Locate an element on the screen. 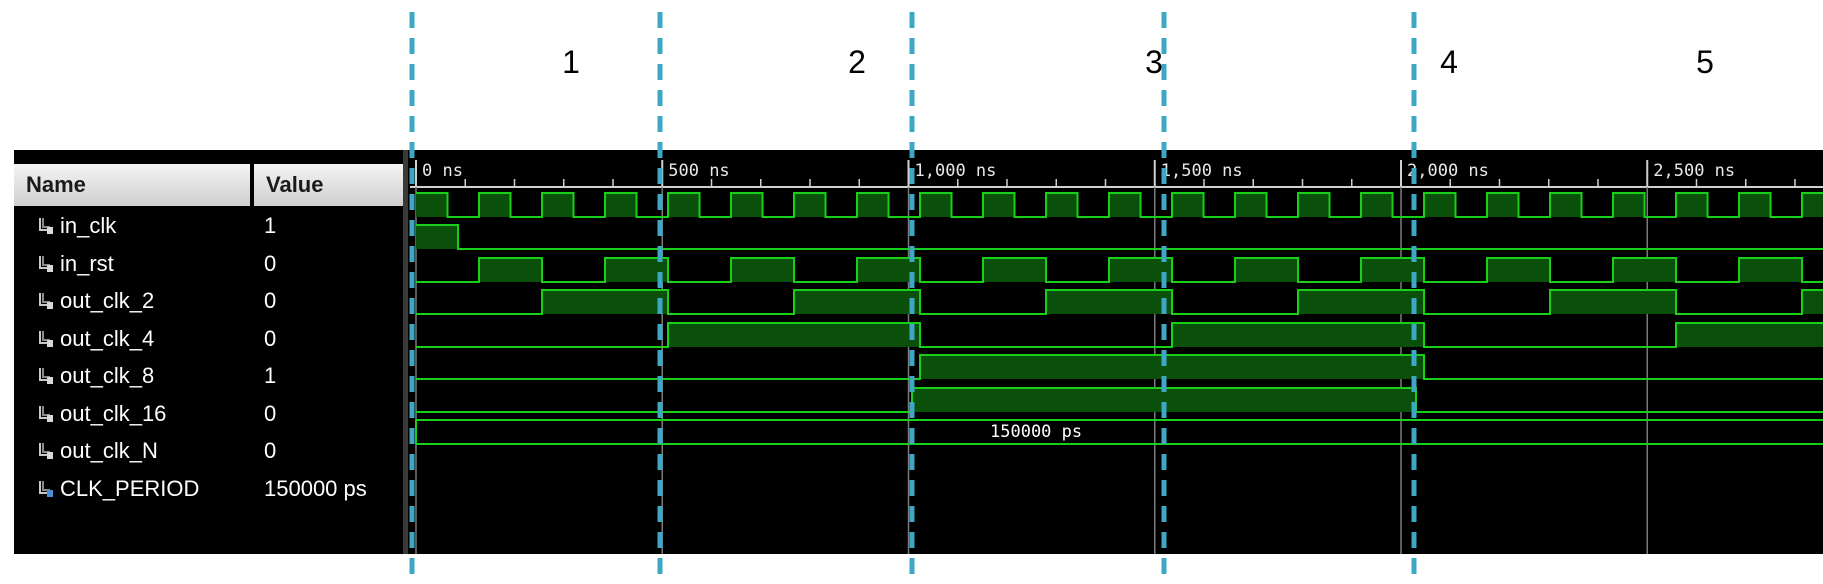 The width and height of the screenshot is (1823, 584). signal-name: CLK_PERIOD is located at coordinates (130, 488).